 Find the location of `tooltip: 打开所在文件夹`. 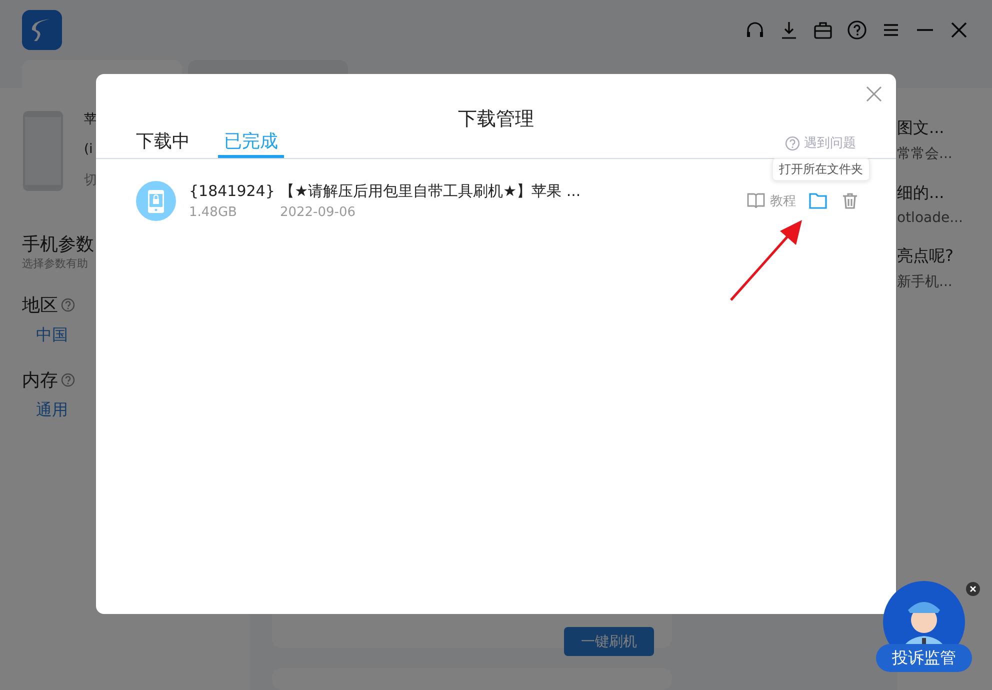

tooltip: 打开所在文件夹 is located at coordinates (821, 169).